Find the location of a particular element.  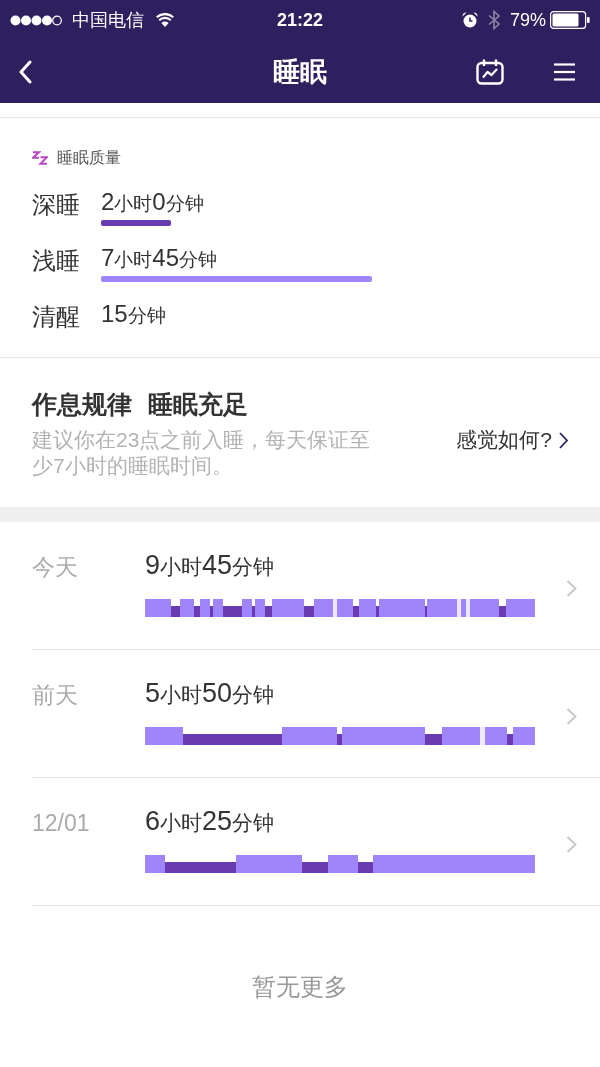

no-more-text: 暂无更多 is located at coordinates (300, 987).